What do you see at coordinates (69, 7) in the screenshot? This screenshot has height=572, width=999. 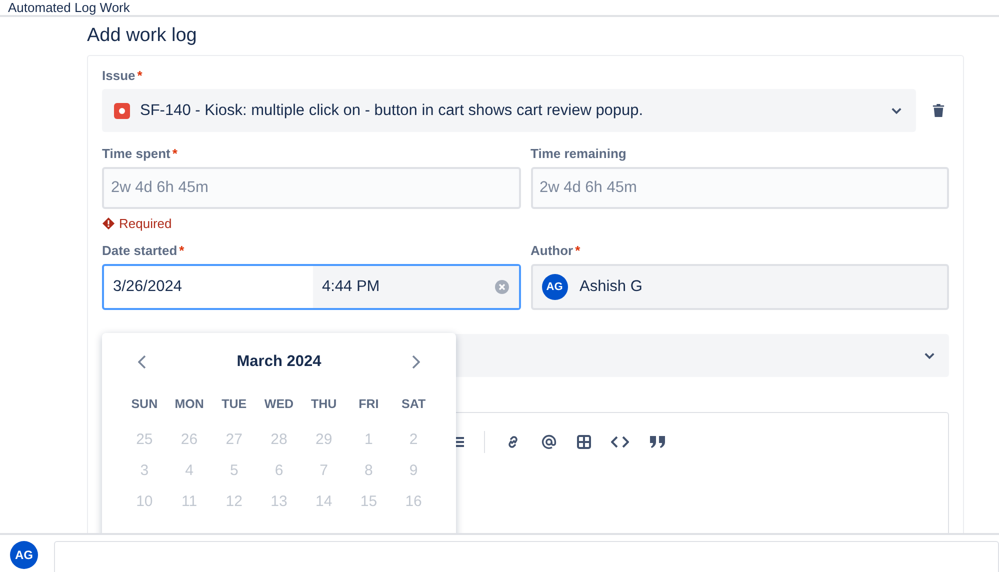 I see `page-title: Automated Log Work` at bounding box center [69, 7].